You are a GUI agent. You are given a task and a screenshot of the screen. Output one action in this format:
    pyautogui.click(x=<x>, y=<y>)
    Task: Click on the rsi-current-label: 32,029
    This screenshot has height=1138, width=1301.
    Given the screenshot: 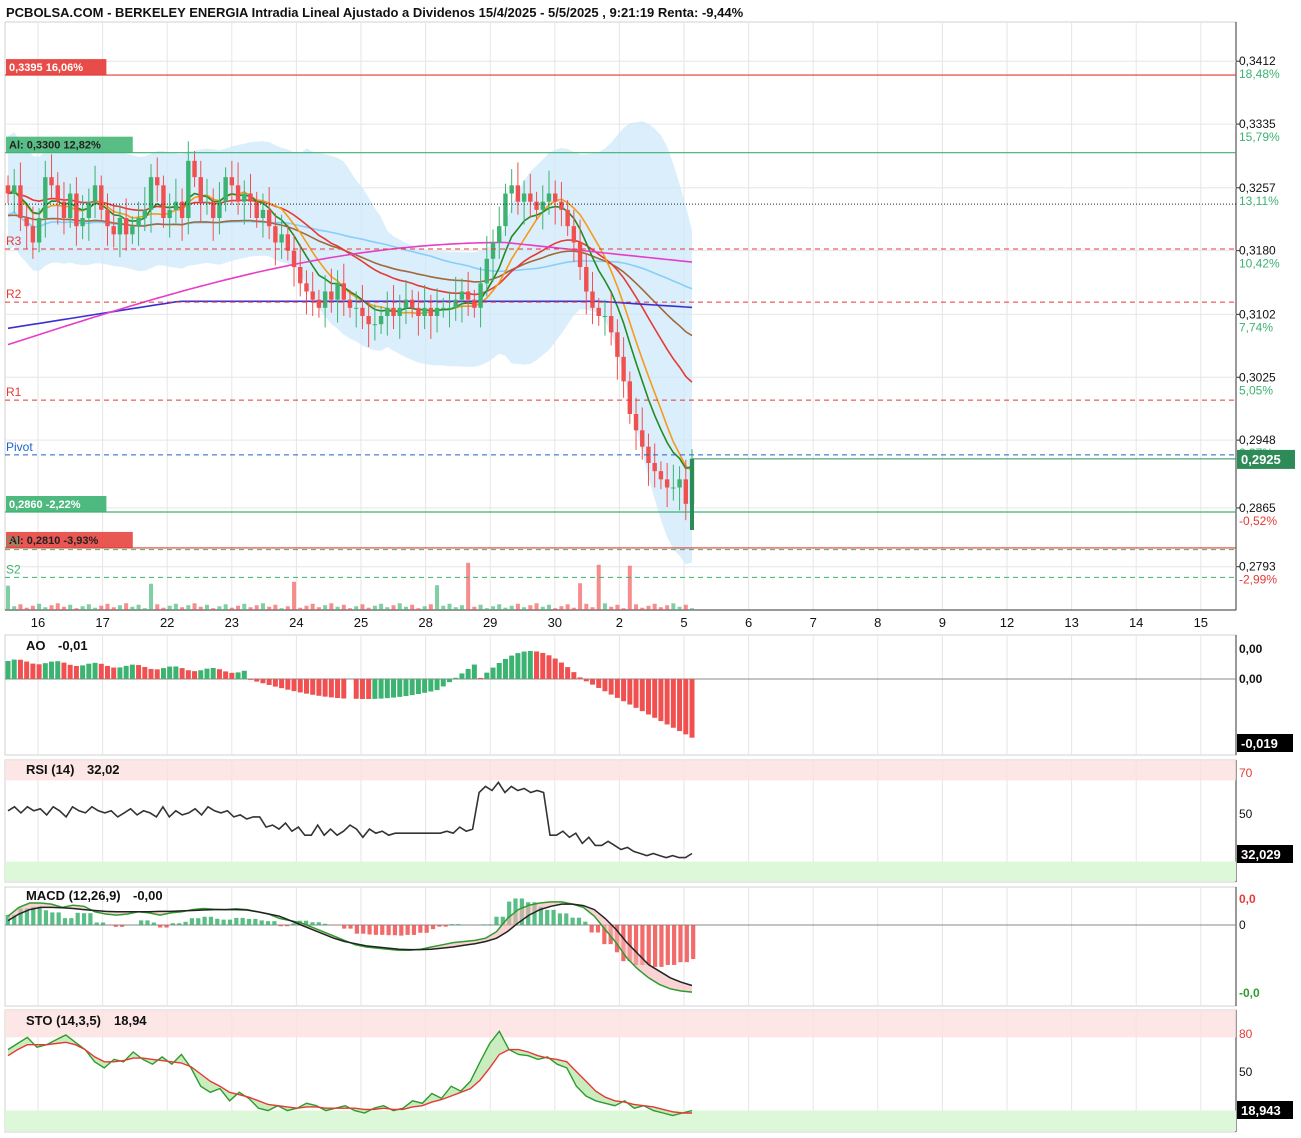 What is the action you would take?
    pyautogui.click(x=1261, y=854)
    